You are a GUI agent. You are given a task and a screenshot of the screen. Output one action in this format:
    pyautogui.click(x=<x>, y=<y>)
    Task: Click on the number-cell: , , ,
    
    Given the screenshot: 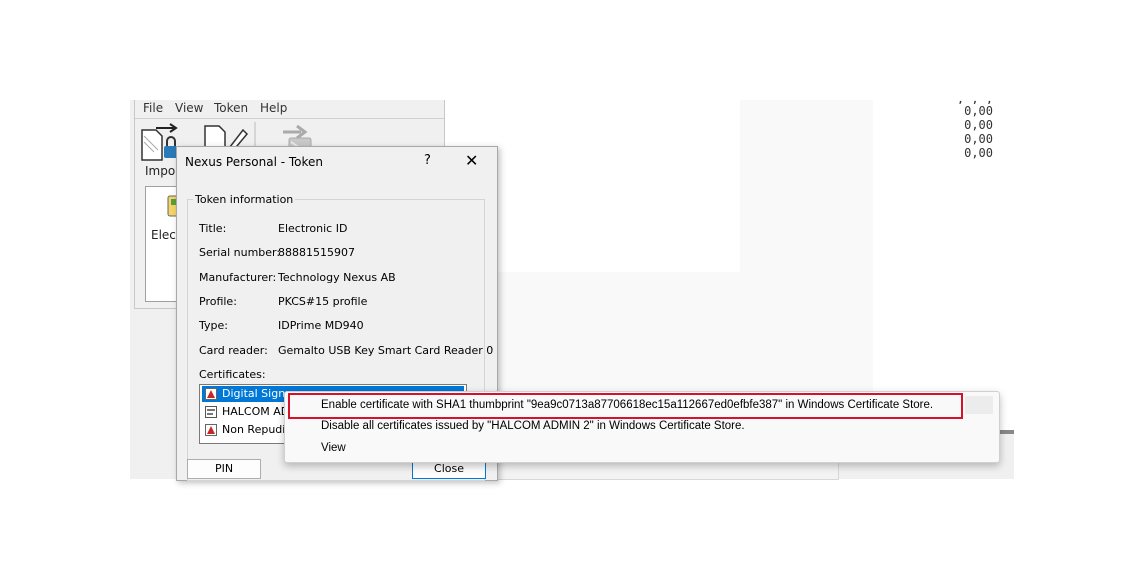 What is the action you would take?
    pyautogui.click(x=974, y=100)
    